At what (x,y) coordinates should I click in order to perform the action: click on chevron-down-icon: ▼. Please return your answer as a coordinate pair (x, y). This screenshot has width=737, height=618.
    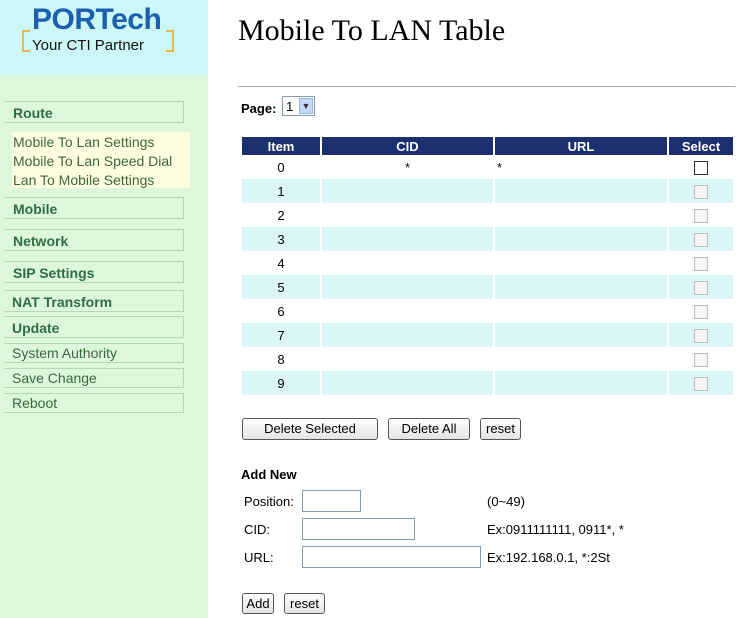
    Looking at the image, I should click on (306, 106).